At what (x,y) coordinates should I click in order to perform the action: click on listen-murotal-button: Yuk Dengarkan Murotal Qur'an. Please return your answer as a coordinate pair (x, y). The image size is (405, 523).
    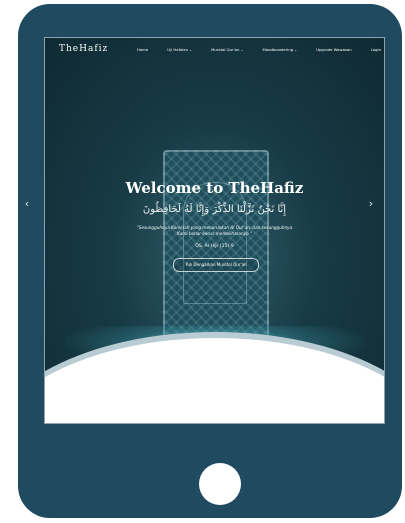
    Looking at the image, I should click on (216, 265).